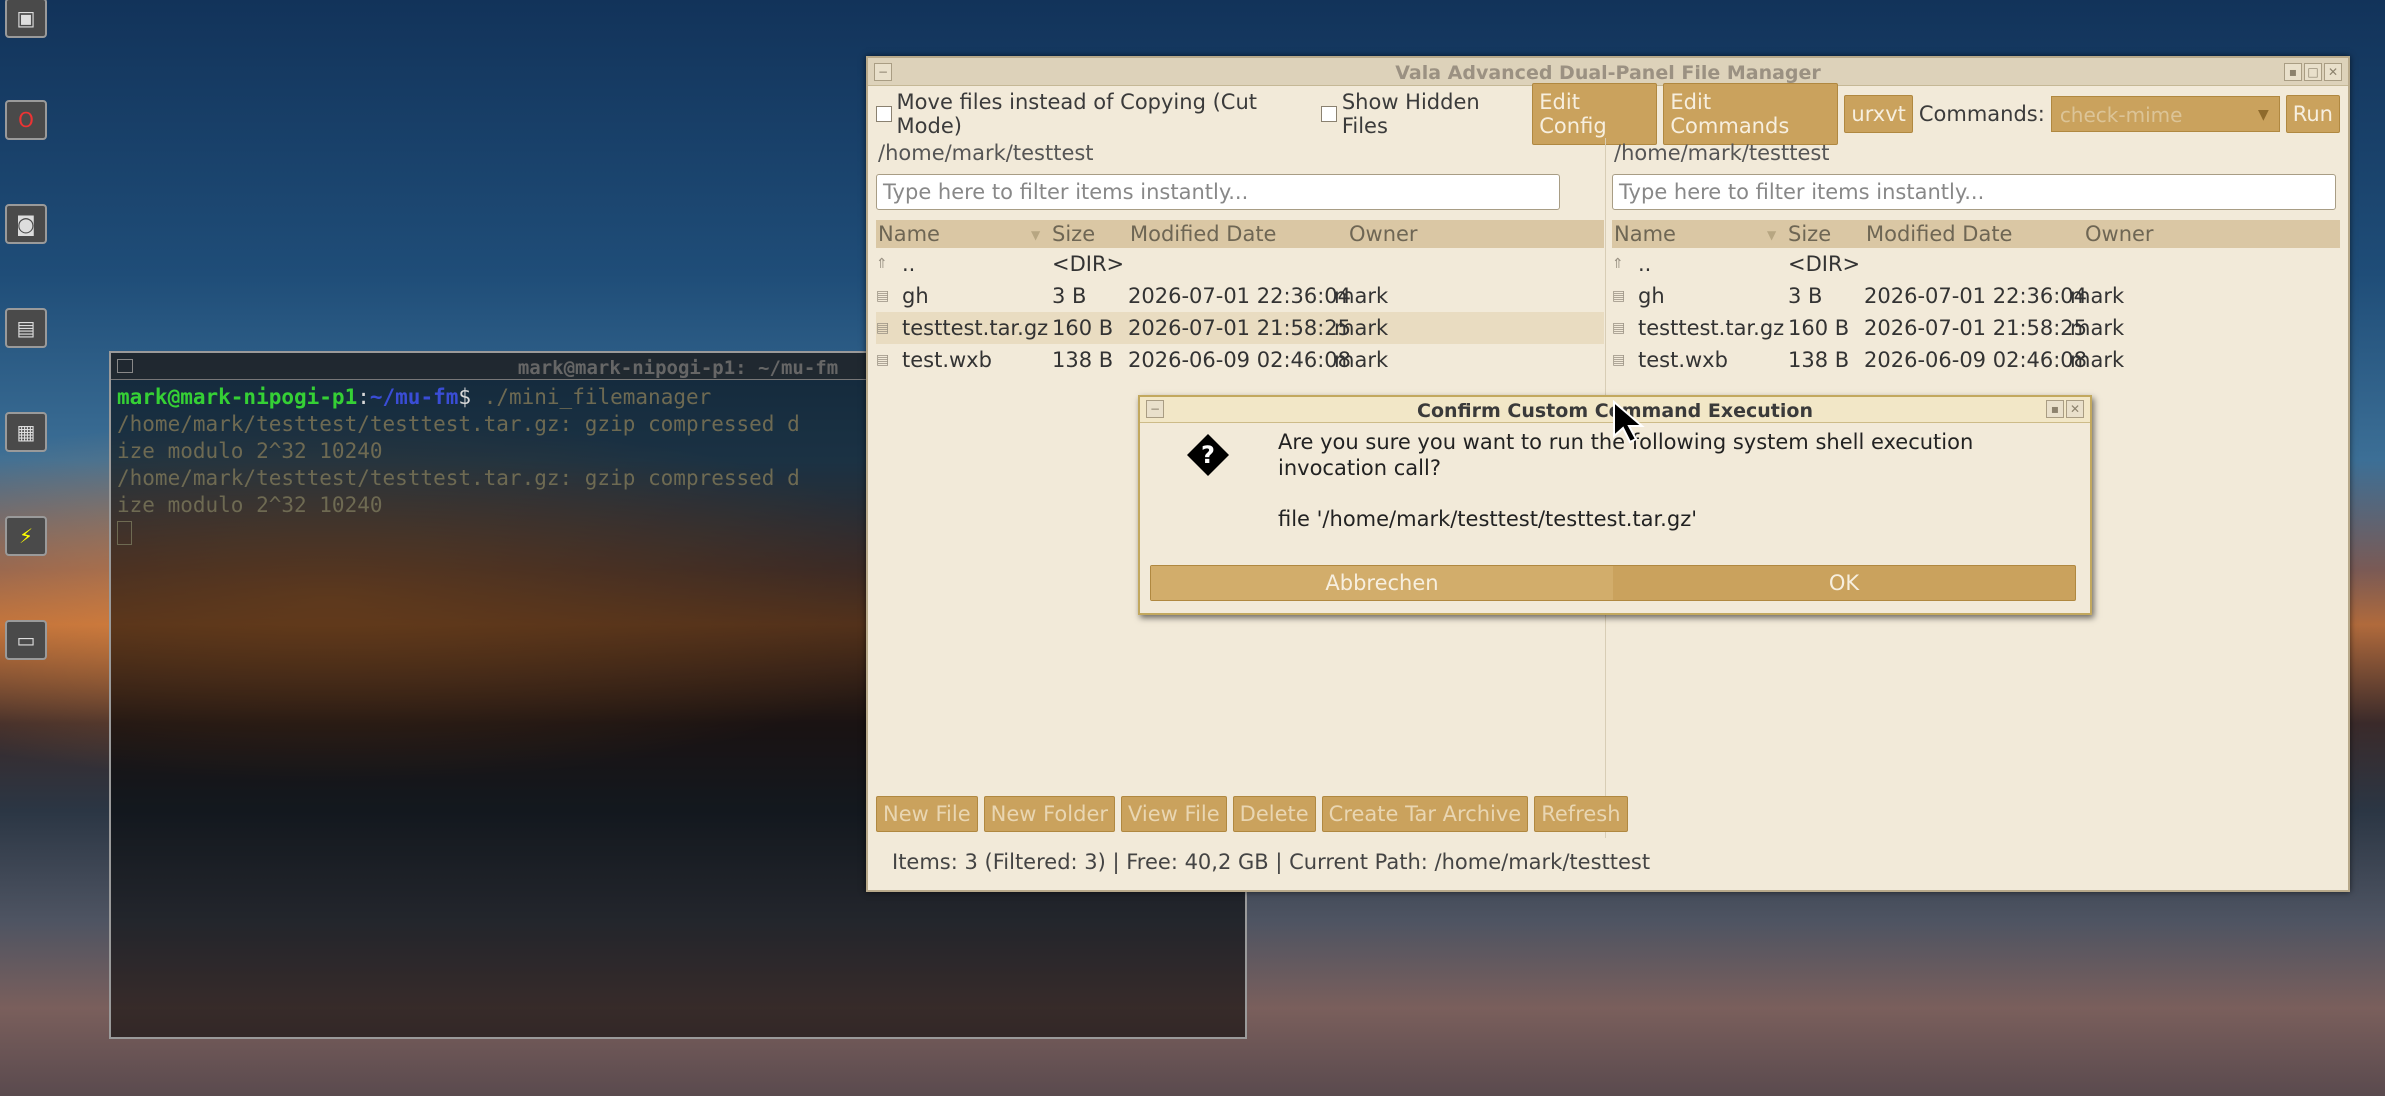  I want to click on right-column-header: Name ▼ Size Modified Date Owner, so click(1976, 234).